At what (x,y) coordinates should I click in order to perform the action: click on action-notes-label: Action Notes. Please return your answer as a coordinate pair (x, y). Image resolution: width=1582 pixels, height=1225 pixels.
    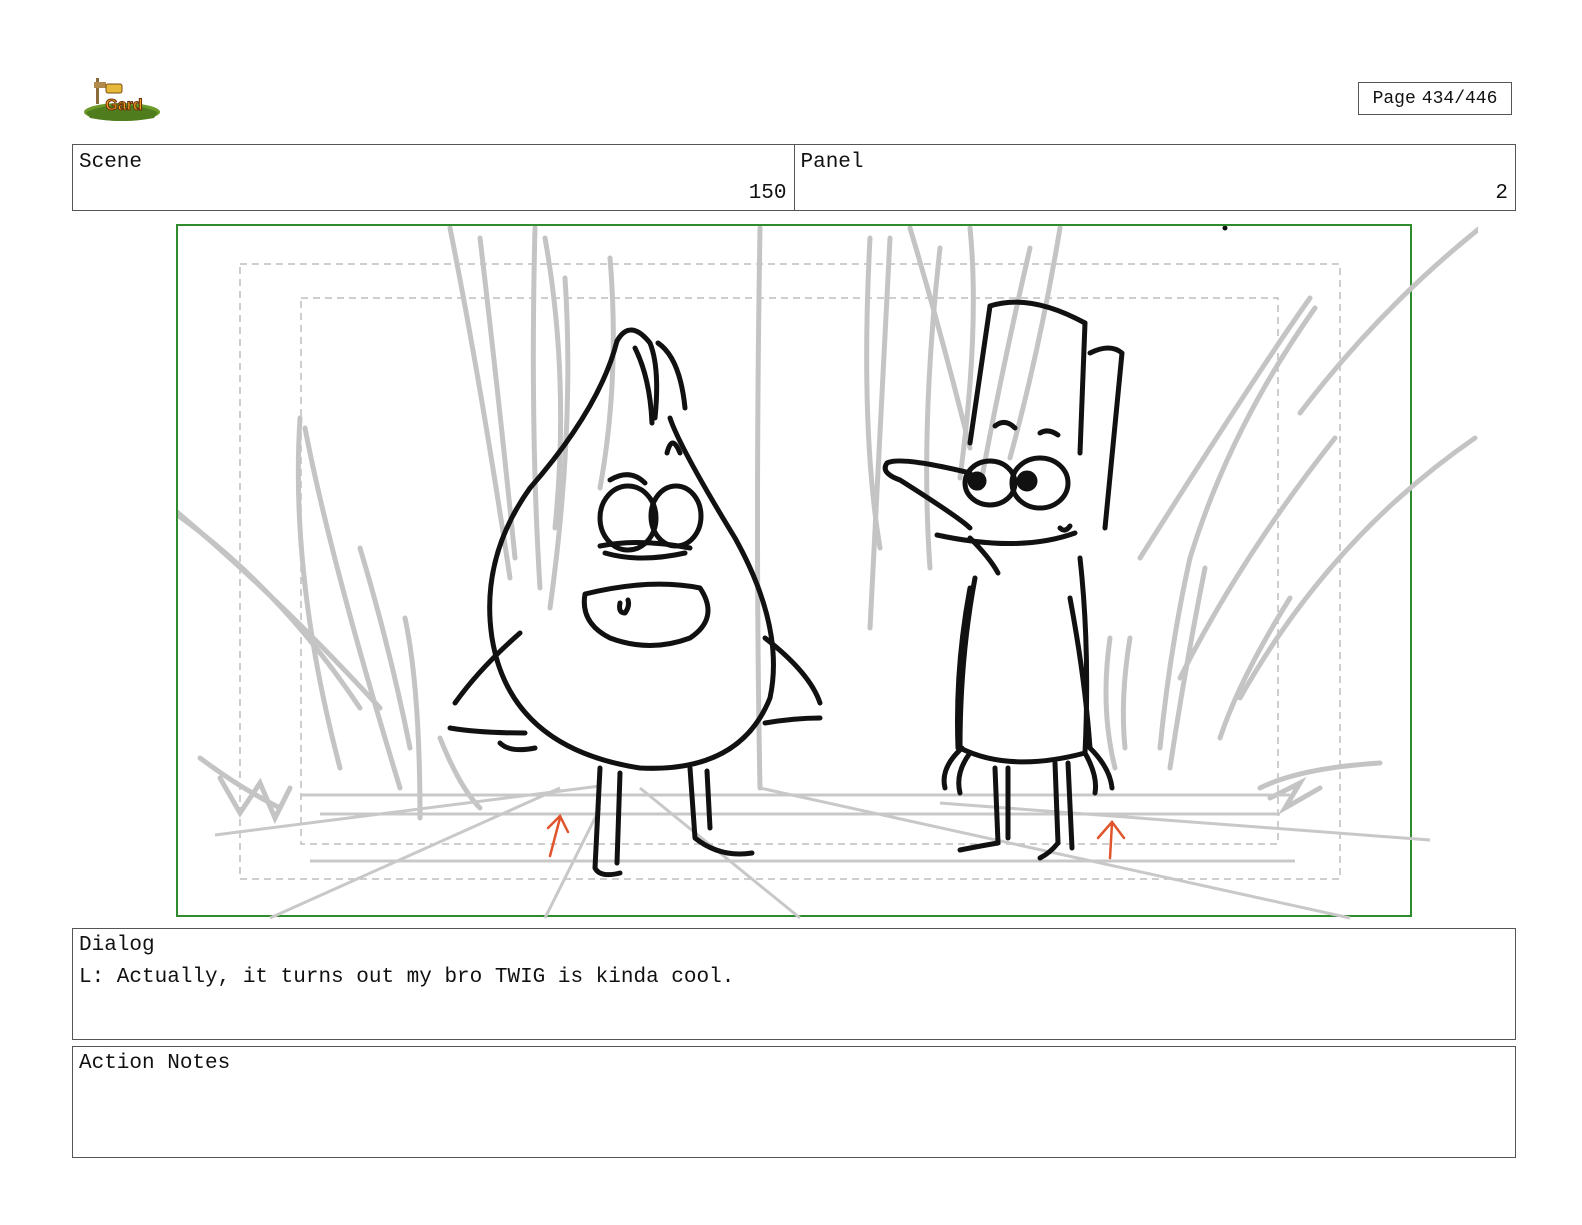
    Looking at the image, I should click on (155, 1063).